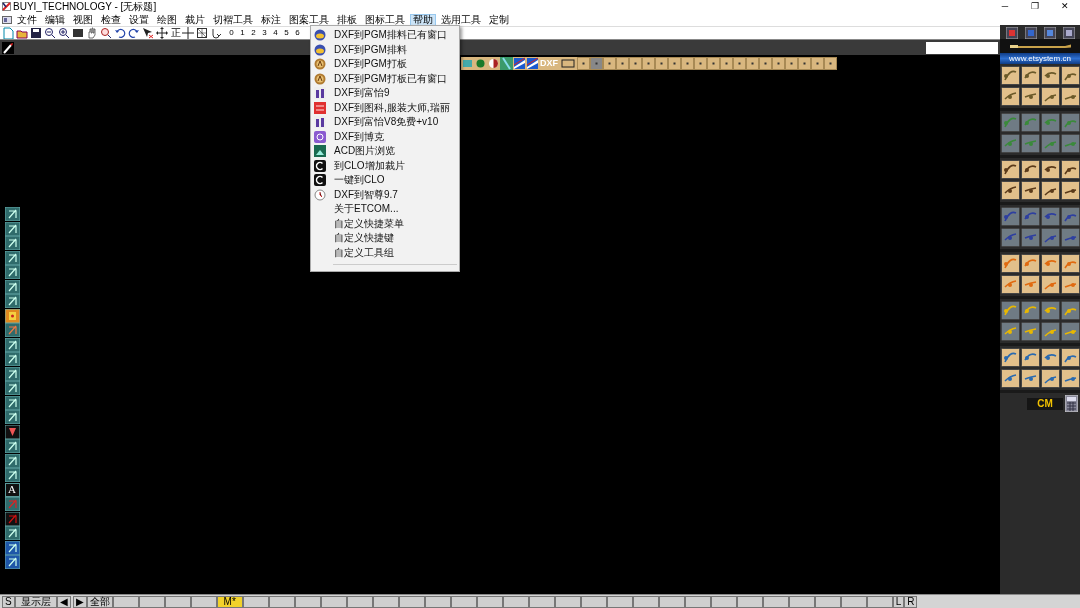 The height and width of the screenshot is (608, 1080). What do you see at coordinates (148, 33) in the screenshot?
I see `select-icon` at bounding box center [148, 33].